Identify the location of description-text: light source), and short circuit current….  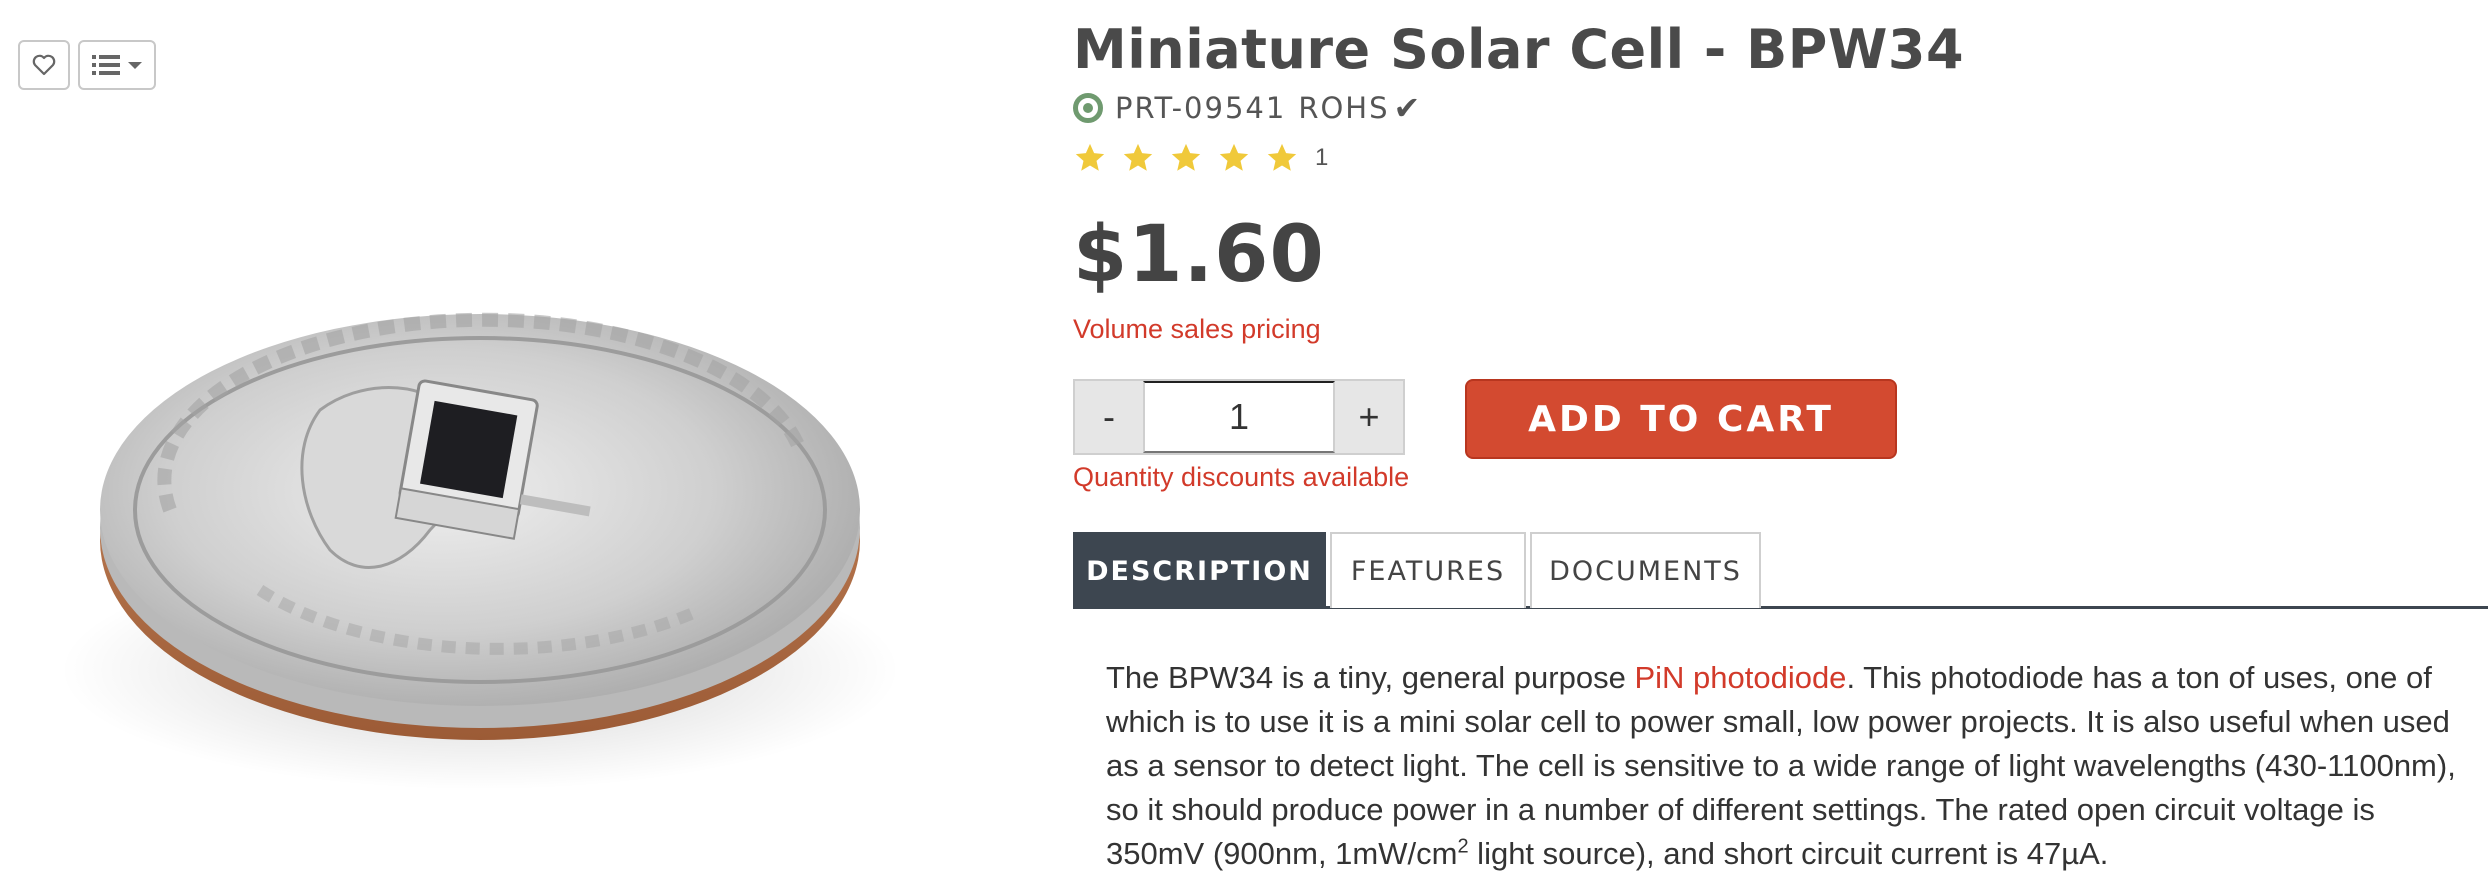
(1788, 853).